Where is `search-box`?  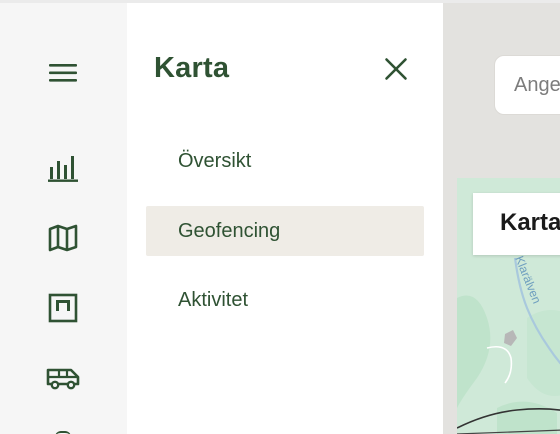 search-box is located at coordinates (527, 85).